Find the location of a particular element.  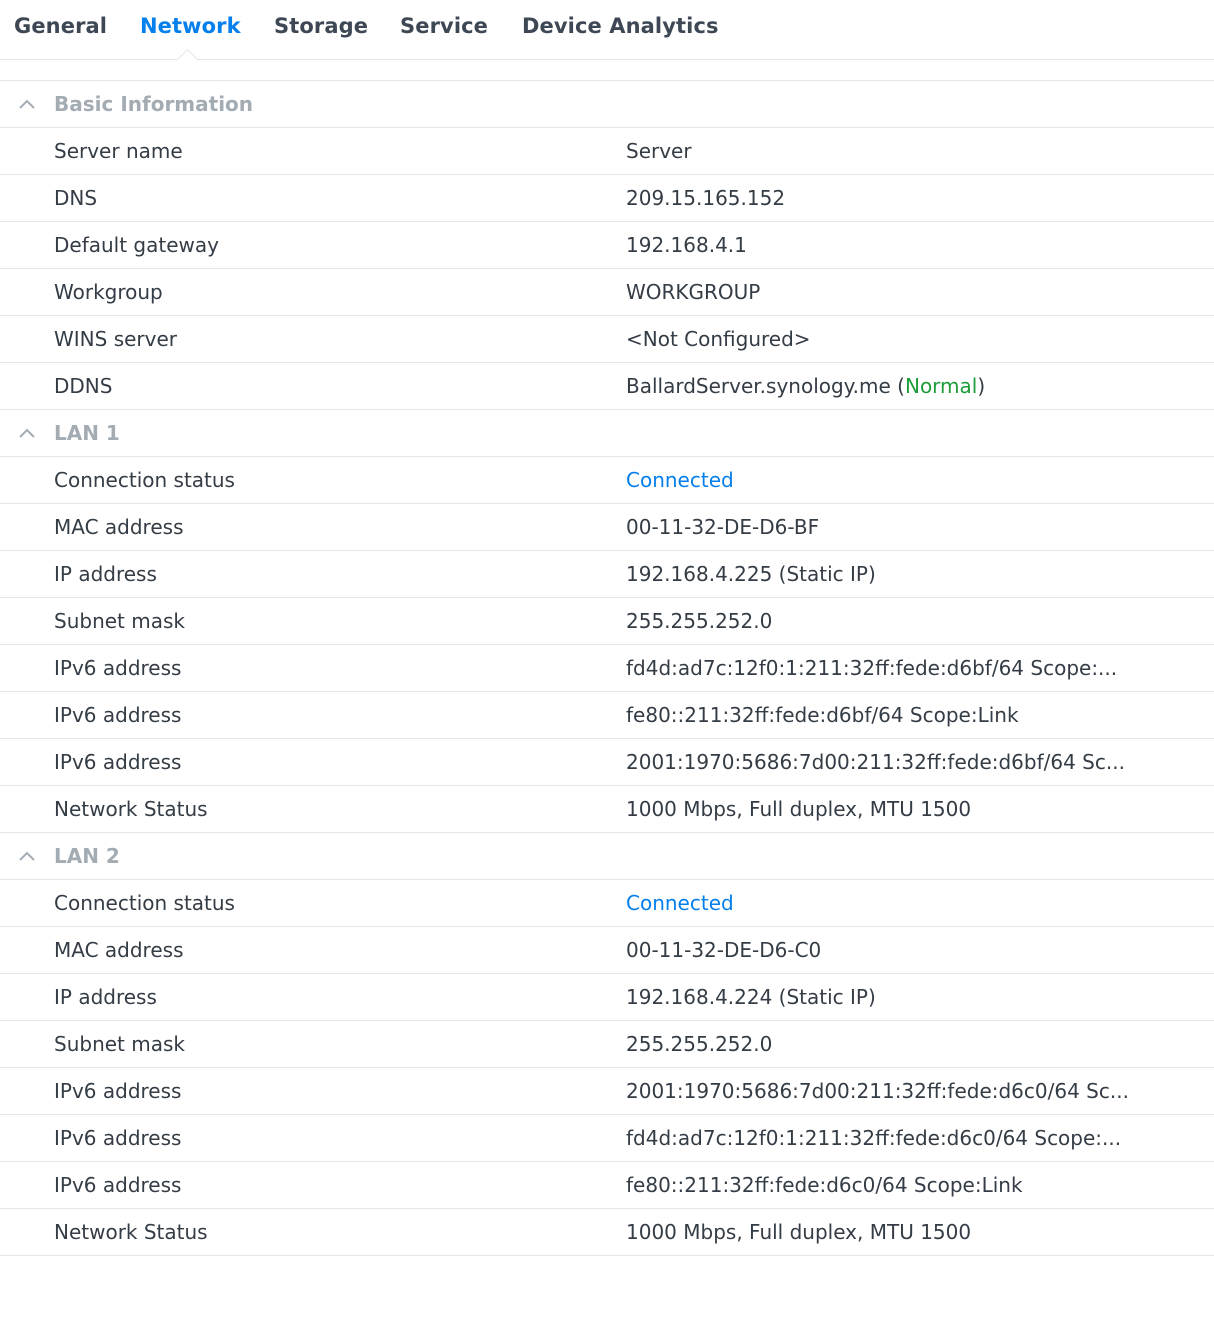

info-row-wins-server: WINS server <Not Configured> is located at coordinates (607, 339).